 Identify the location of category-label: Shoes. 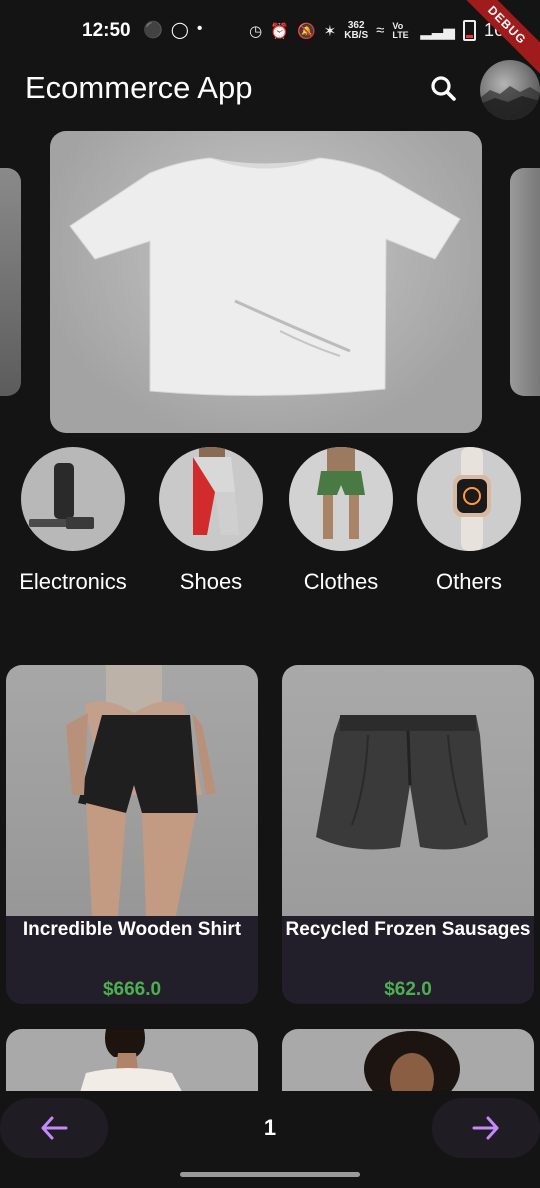
(211, 581).